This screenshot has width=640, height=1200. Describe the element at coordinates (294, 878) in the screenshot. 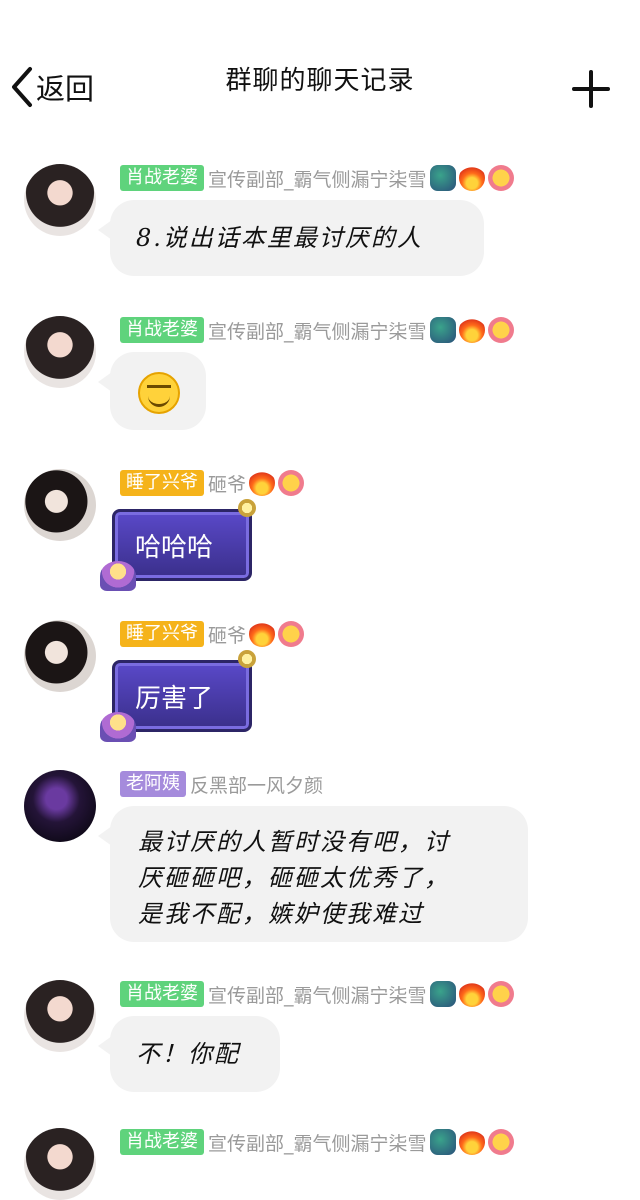

I see `message-line: 厌砸砸吧，砸砸太优秀了，` at that location.